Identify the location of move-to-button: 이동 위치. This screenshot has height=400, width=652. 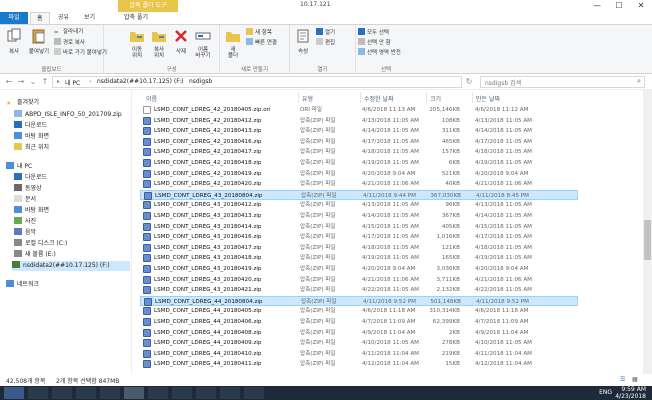
(137, 43).